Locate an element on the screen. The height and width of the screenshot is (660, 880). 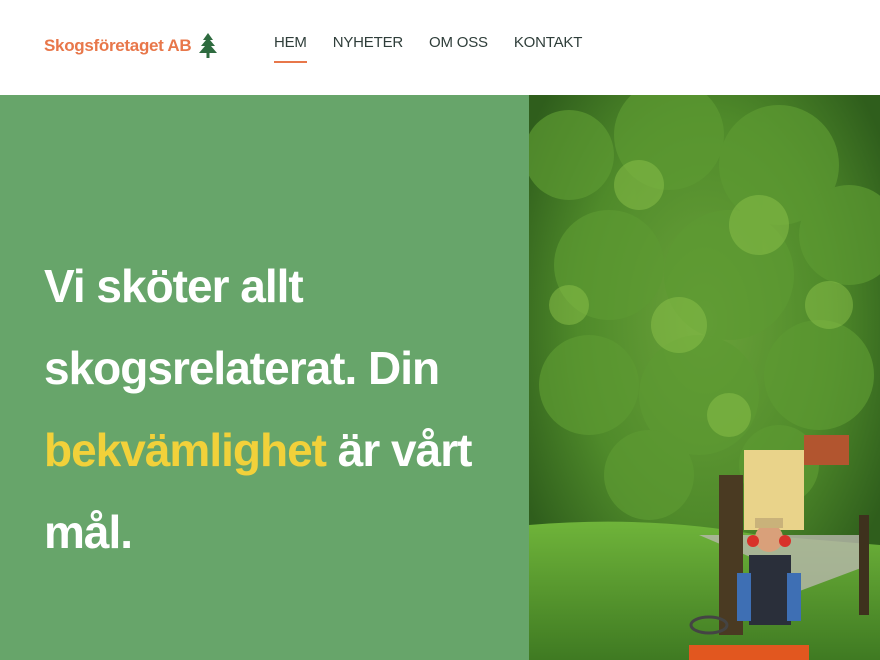
hero-title-part1: Vi sköter allt skogsrelaterat. Din is located at coordinates (242, 327).